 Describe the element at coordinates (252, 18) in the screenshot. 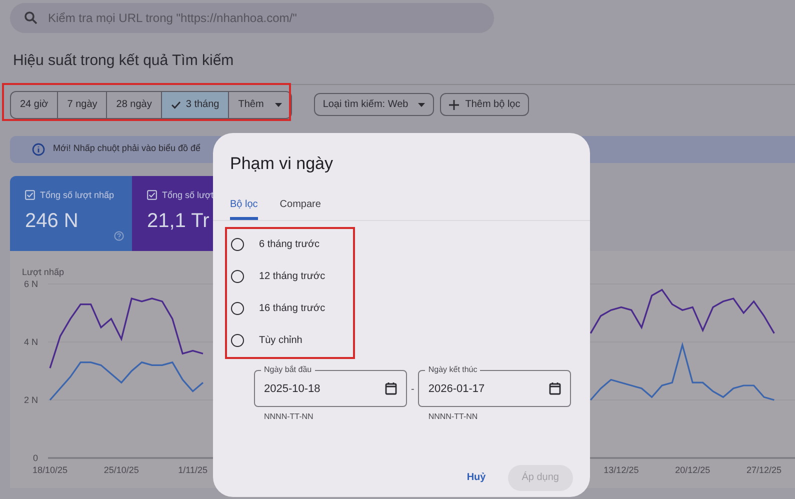

I see `search-field: Kiểm tra mọi URL trong "https://nhanhoa.com/"` at that location.